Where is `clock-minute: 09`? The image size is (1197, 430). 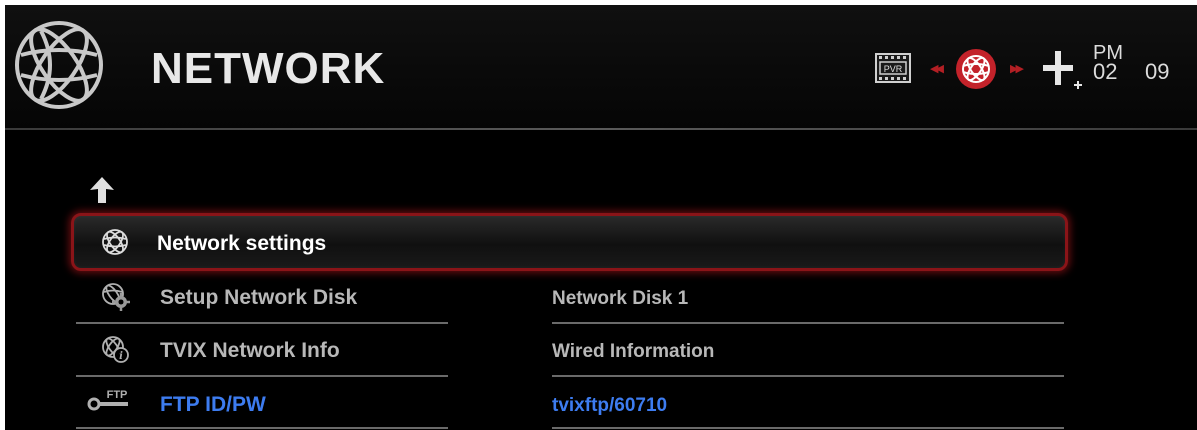
clock-minute: 09 is located at coordinates (1157, 71).